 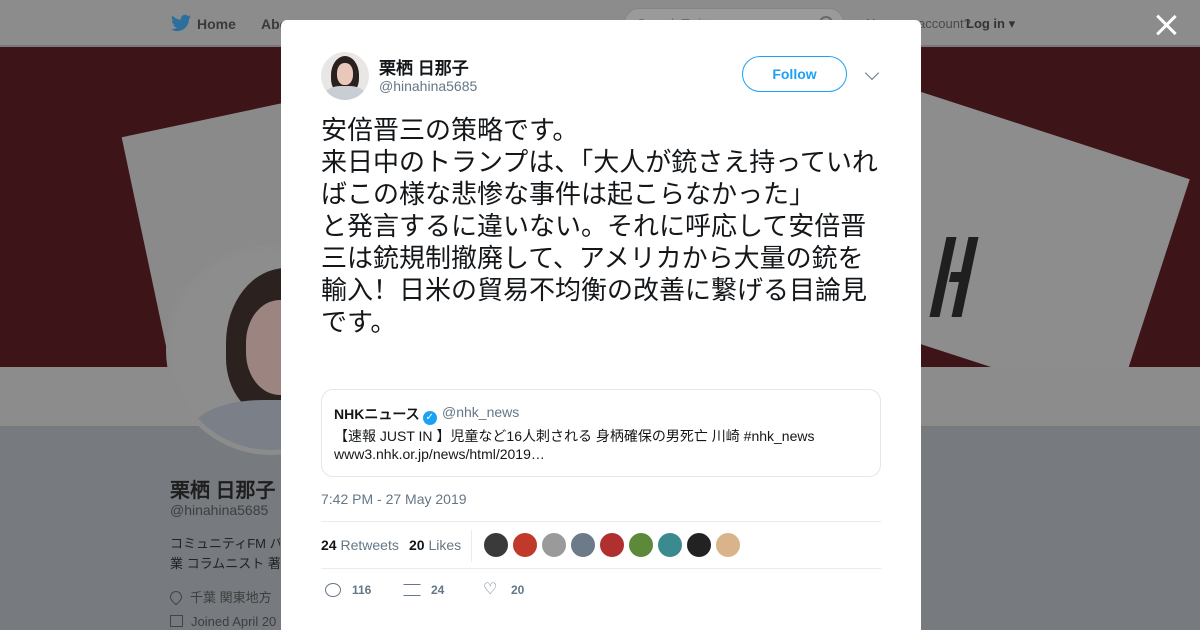 I want to click on tweet-timestamp: 7:42 PM - 27 May 2019, so click(x=394, y=499).